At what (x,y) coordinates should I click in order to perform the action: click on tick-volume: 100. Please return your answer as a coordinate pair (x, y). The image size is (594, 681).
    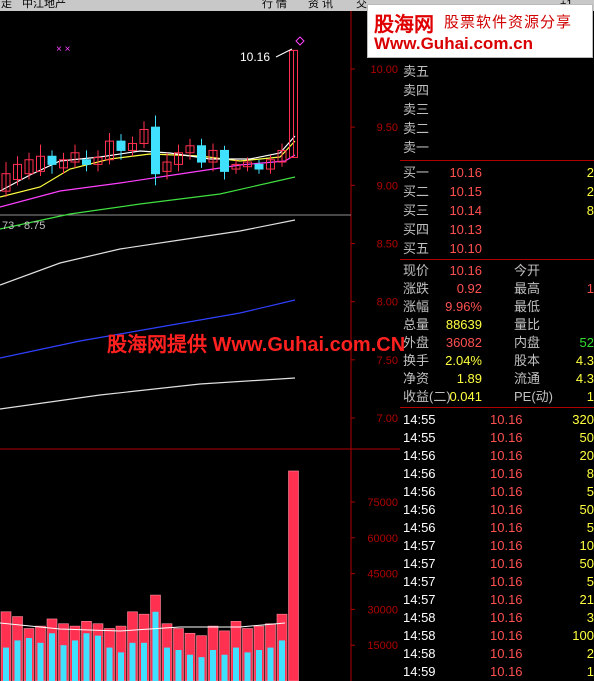
    Looking at the image, I should click on (583, 635).